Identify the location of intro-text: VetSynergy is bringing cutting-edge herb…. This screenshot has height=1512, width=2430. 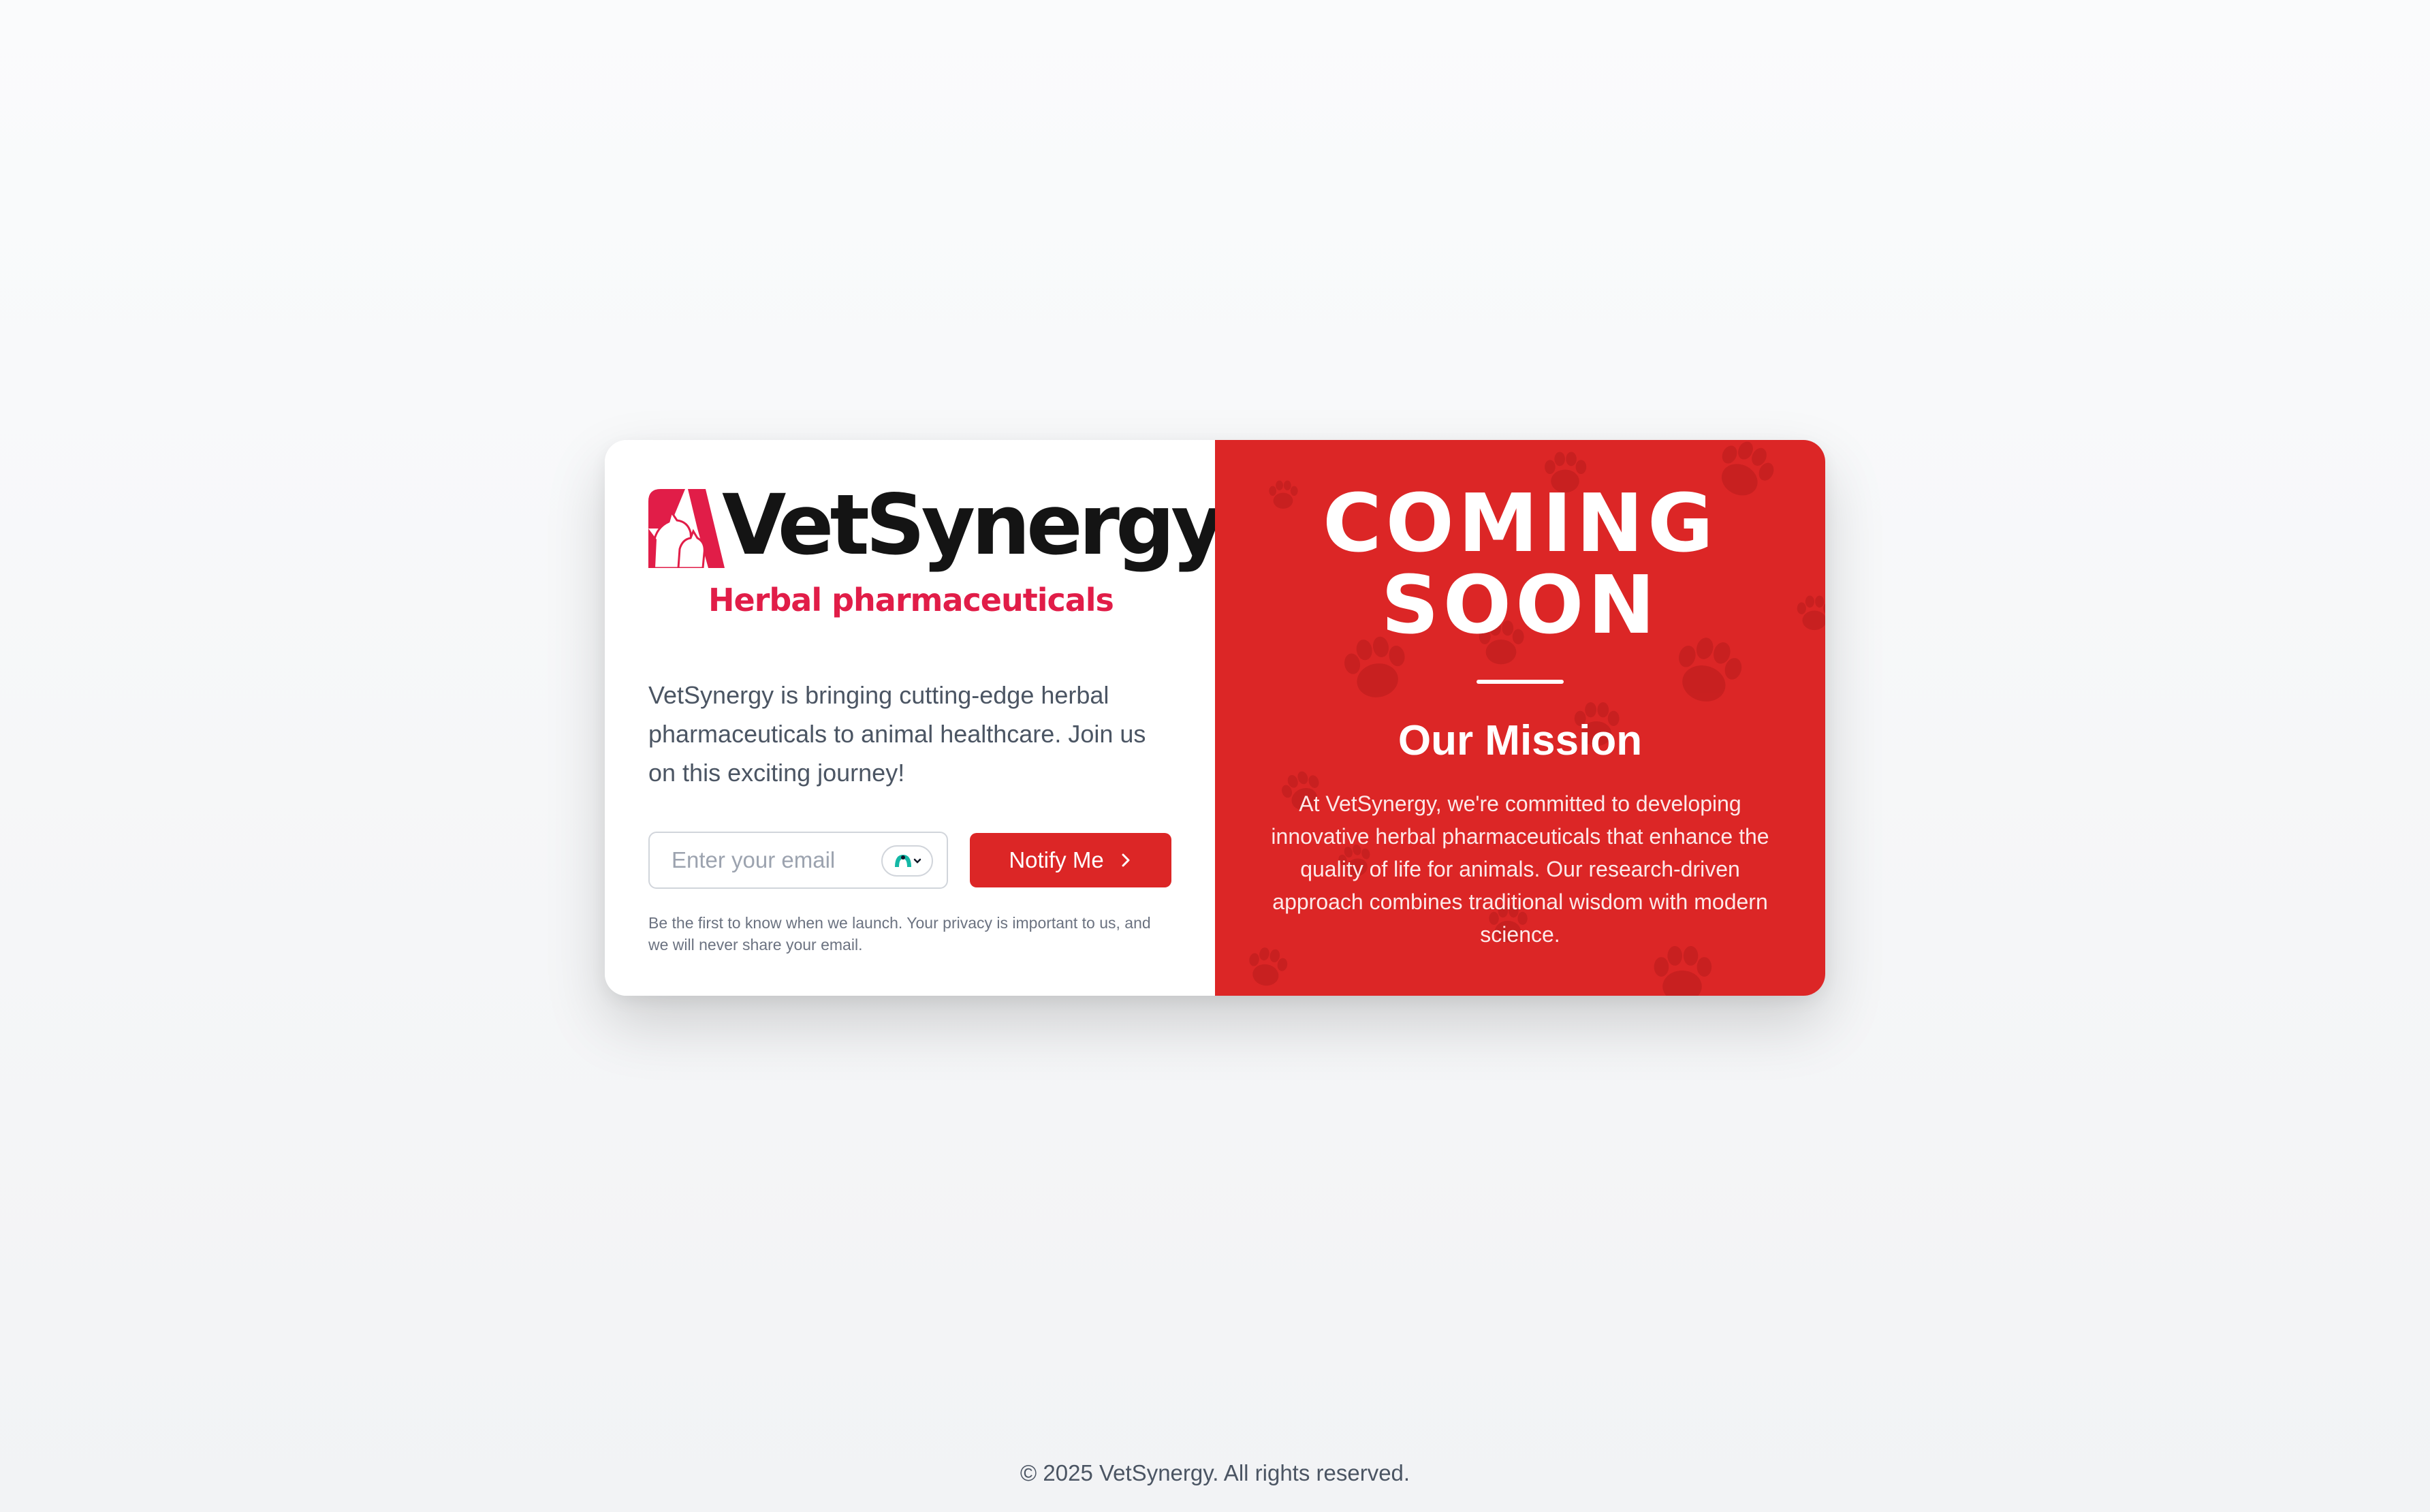
(897, 734).